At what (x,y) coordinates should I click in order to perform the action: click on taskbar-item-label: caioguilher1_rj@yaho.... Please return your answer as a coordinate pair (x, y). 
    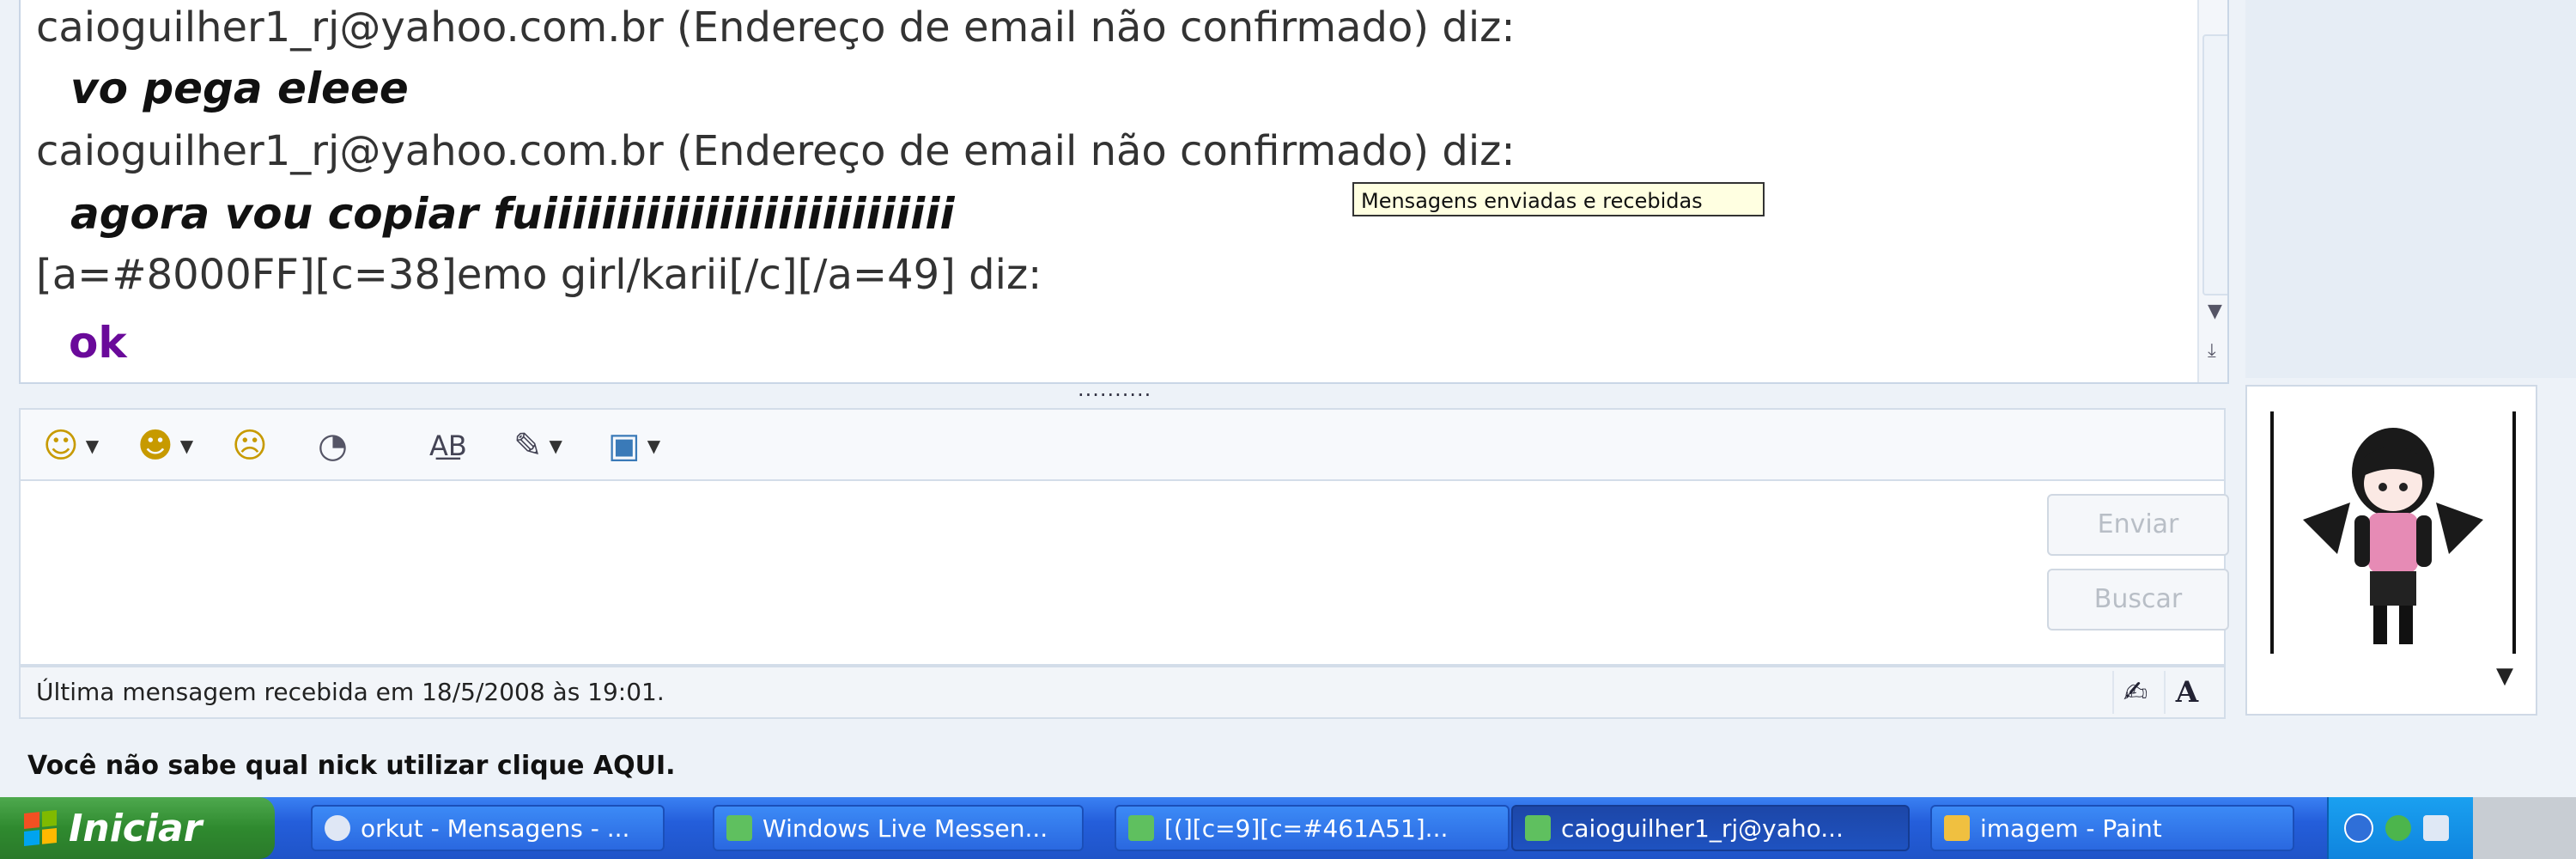
    Looking at the image, I should click on (1703, 828).